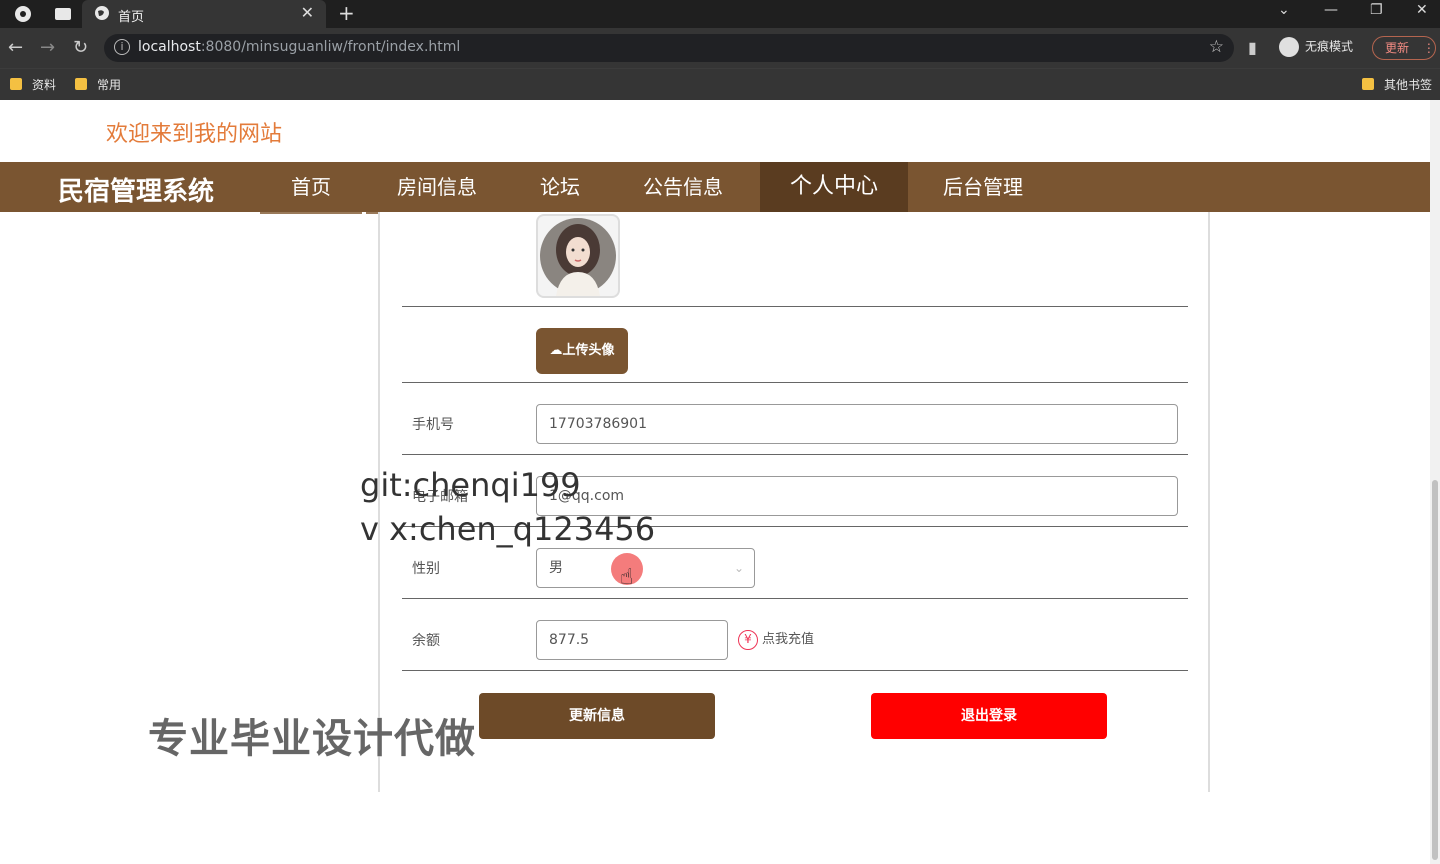 The height and width of the screenshot is (864, 1440). I want to click on close-tab-icon: ✕, so click(307, 12).